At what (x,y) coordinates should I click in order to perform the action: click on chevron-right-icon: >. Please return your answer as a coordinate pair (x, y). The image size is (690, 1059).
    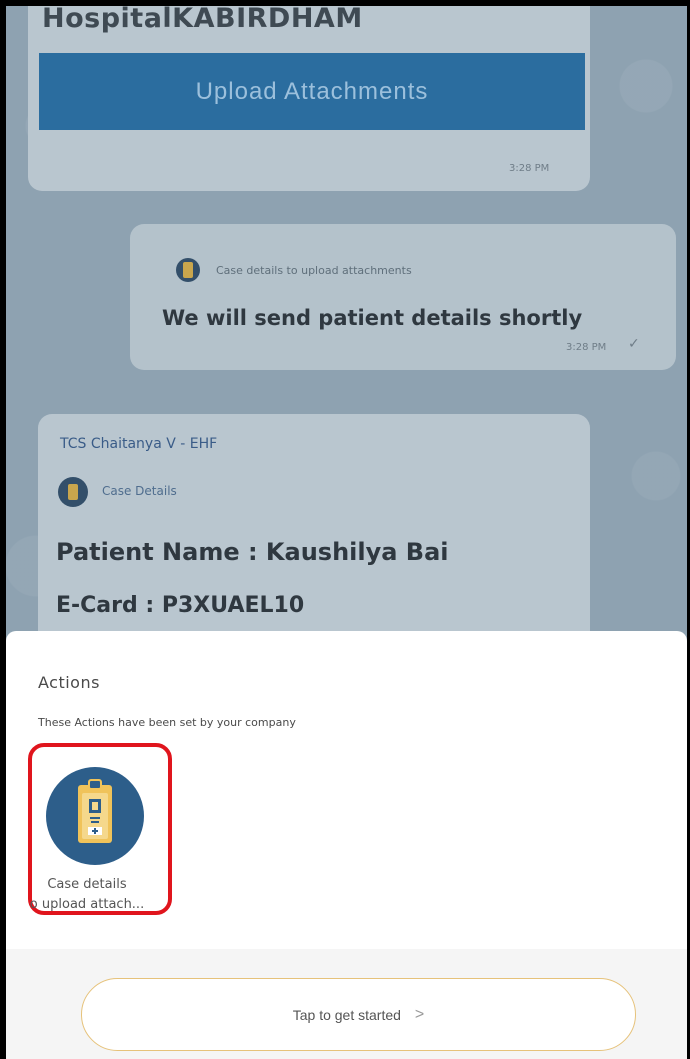
    Looking at the image, I should click on (419, 1014).